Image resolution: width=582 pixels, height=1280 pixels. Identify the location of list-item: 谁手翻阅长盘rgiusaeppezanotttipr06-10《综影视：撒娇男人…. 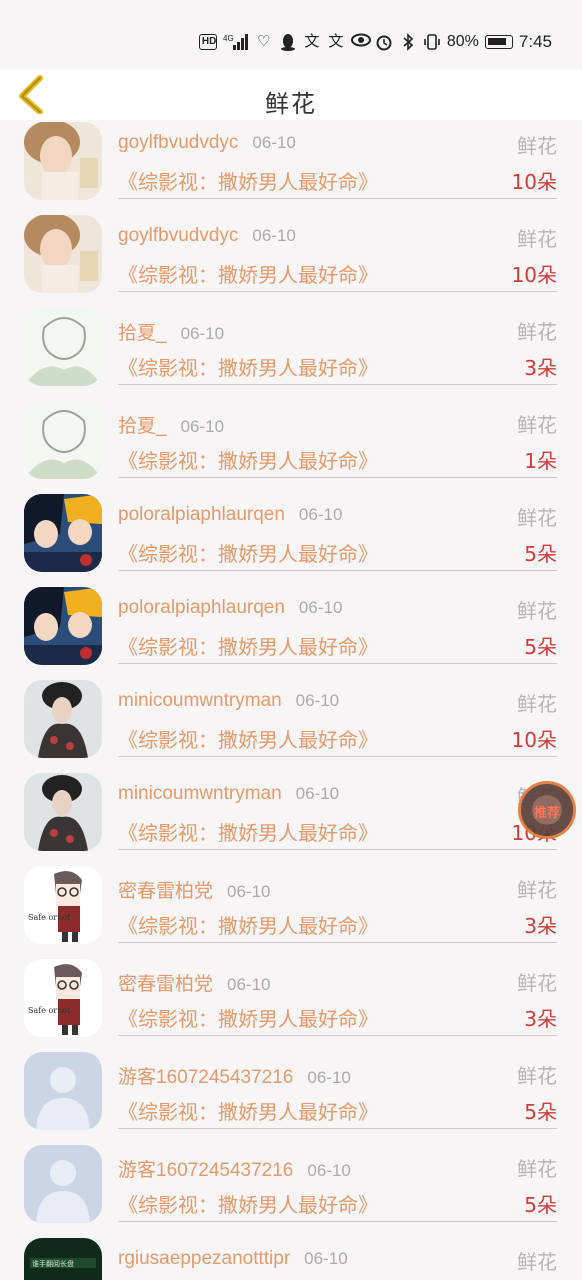
(291, 1258).